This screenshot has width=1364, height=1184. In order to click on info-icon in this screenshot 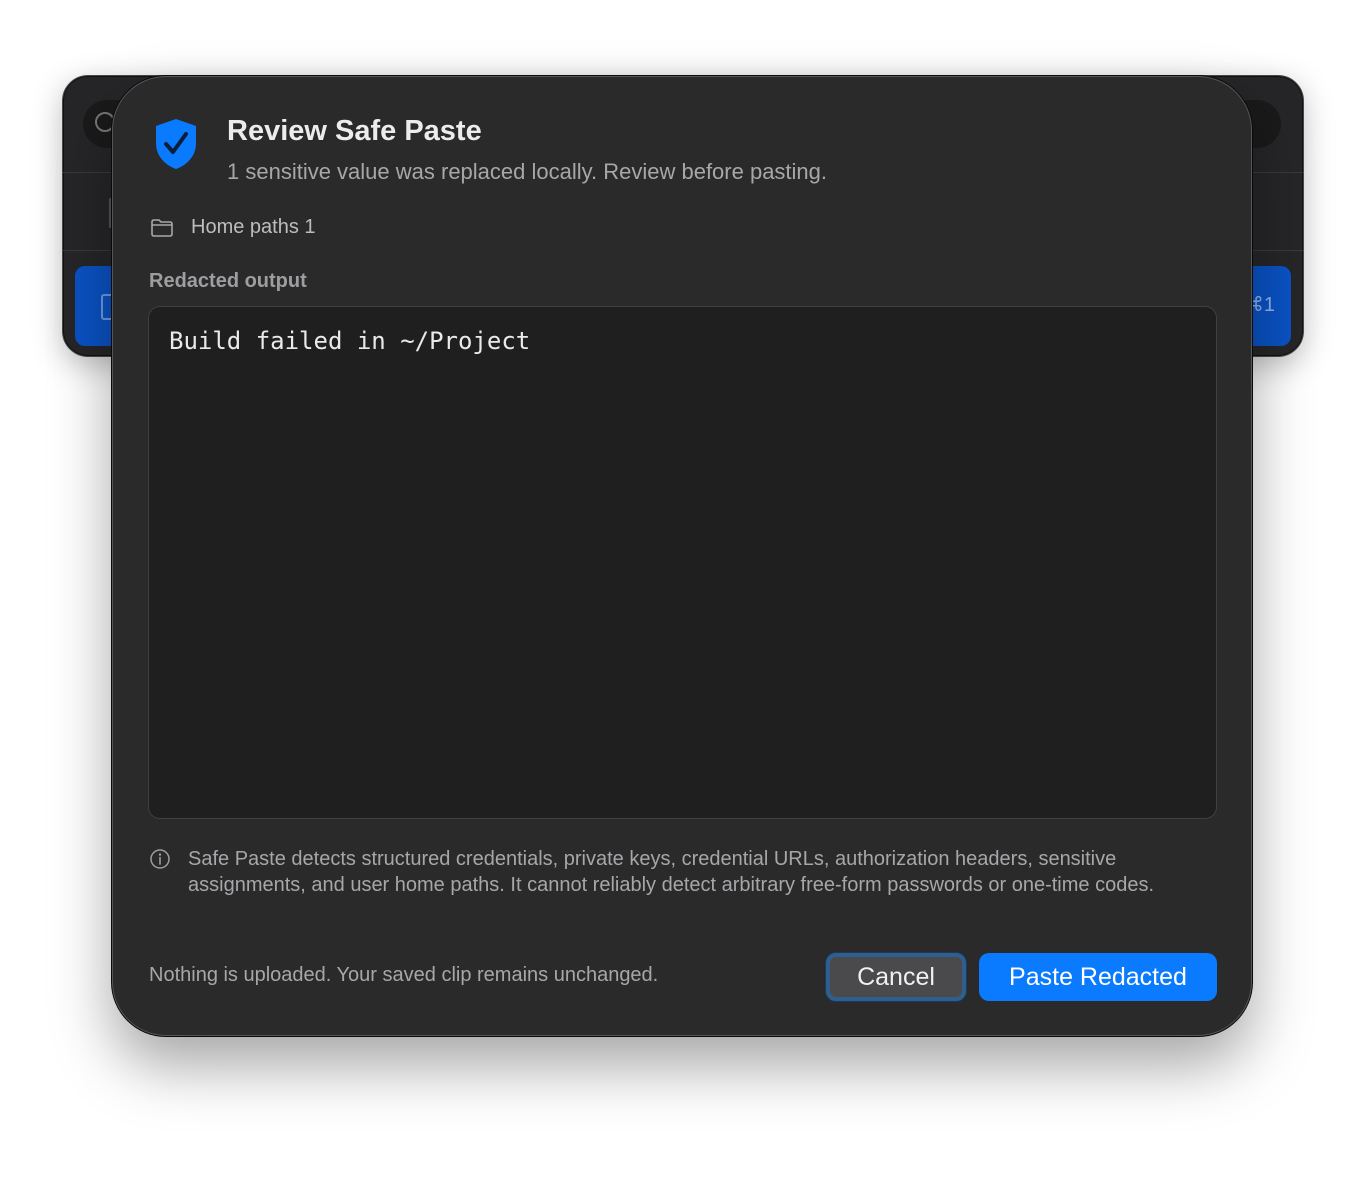, I will do `click(160, 859)`.